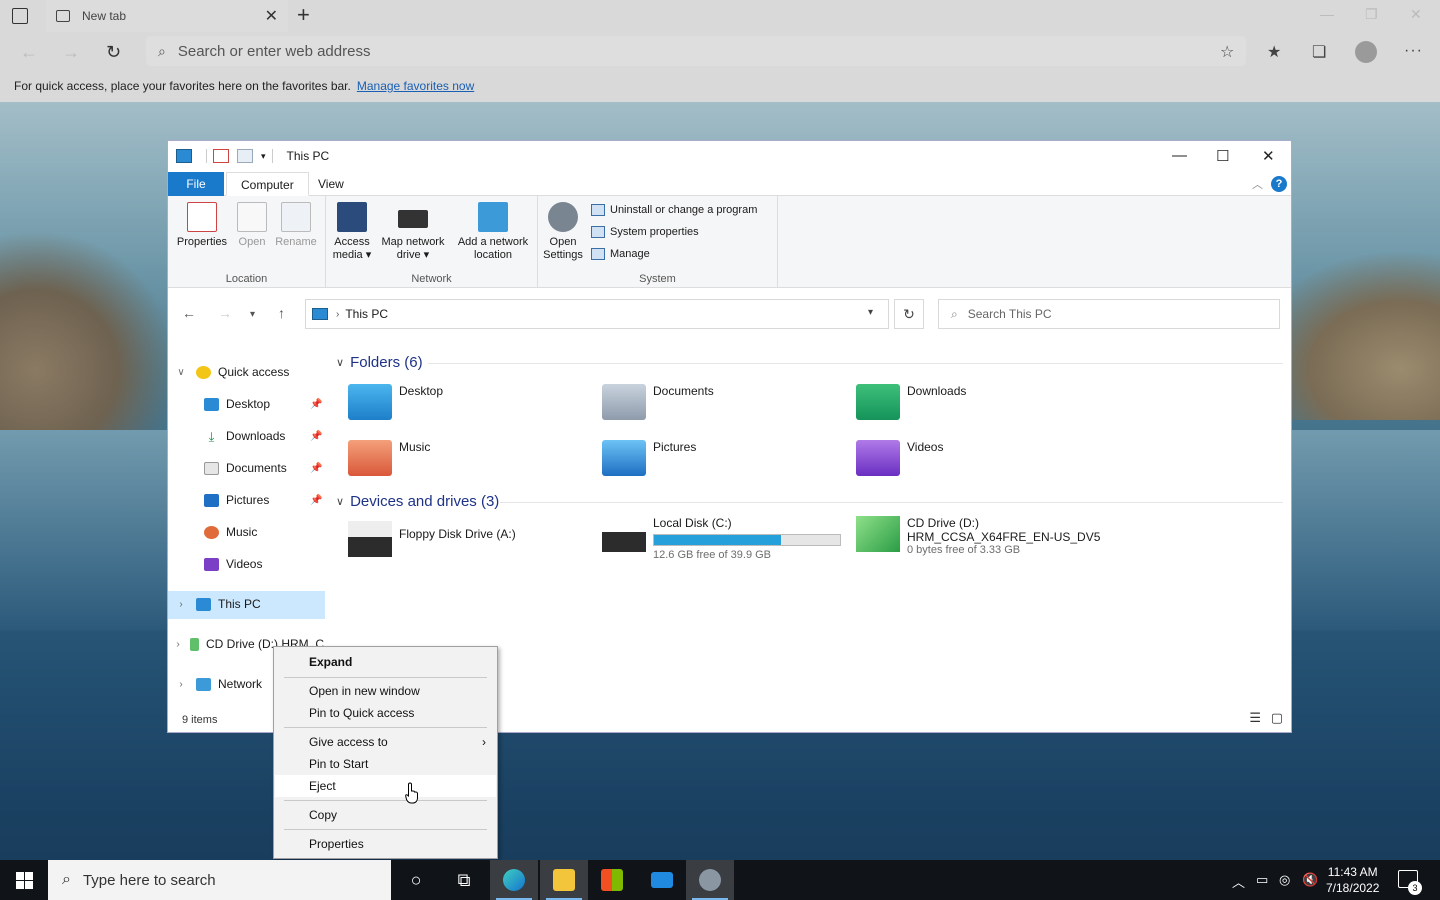 This screenshot has width=1440, height=900. What do you see at coordinates (564, 880) in the screenshot?
I see `file-explorer-taskbar-icon` at bounding box center [564, 880].